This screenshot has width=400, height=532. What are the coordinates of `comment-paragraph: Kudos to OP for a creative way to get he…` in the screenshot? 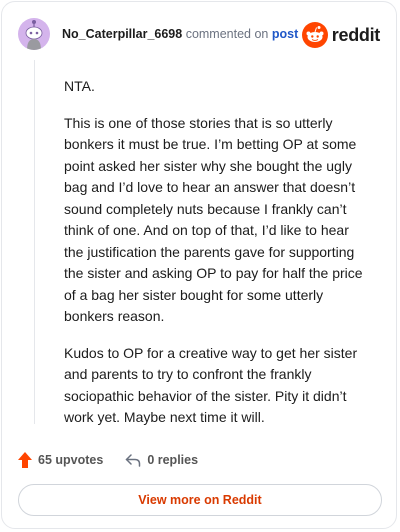 It's located at (211, 385).